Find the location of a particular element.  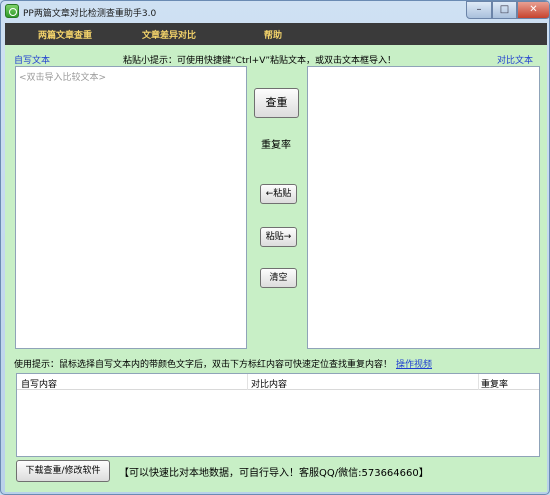

repeat-rate-label: 重复率 is located at coordinates (276, 145).